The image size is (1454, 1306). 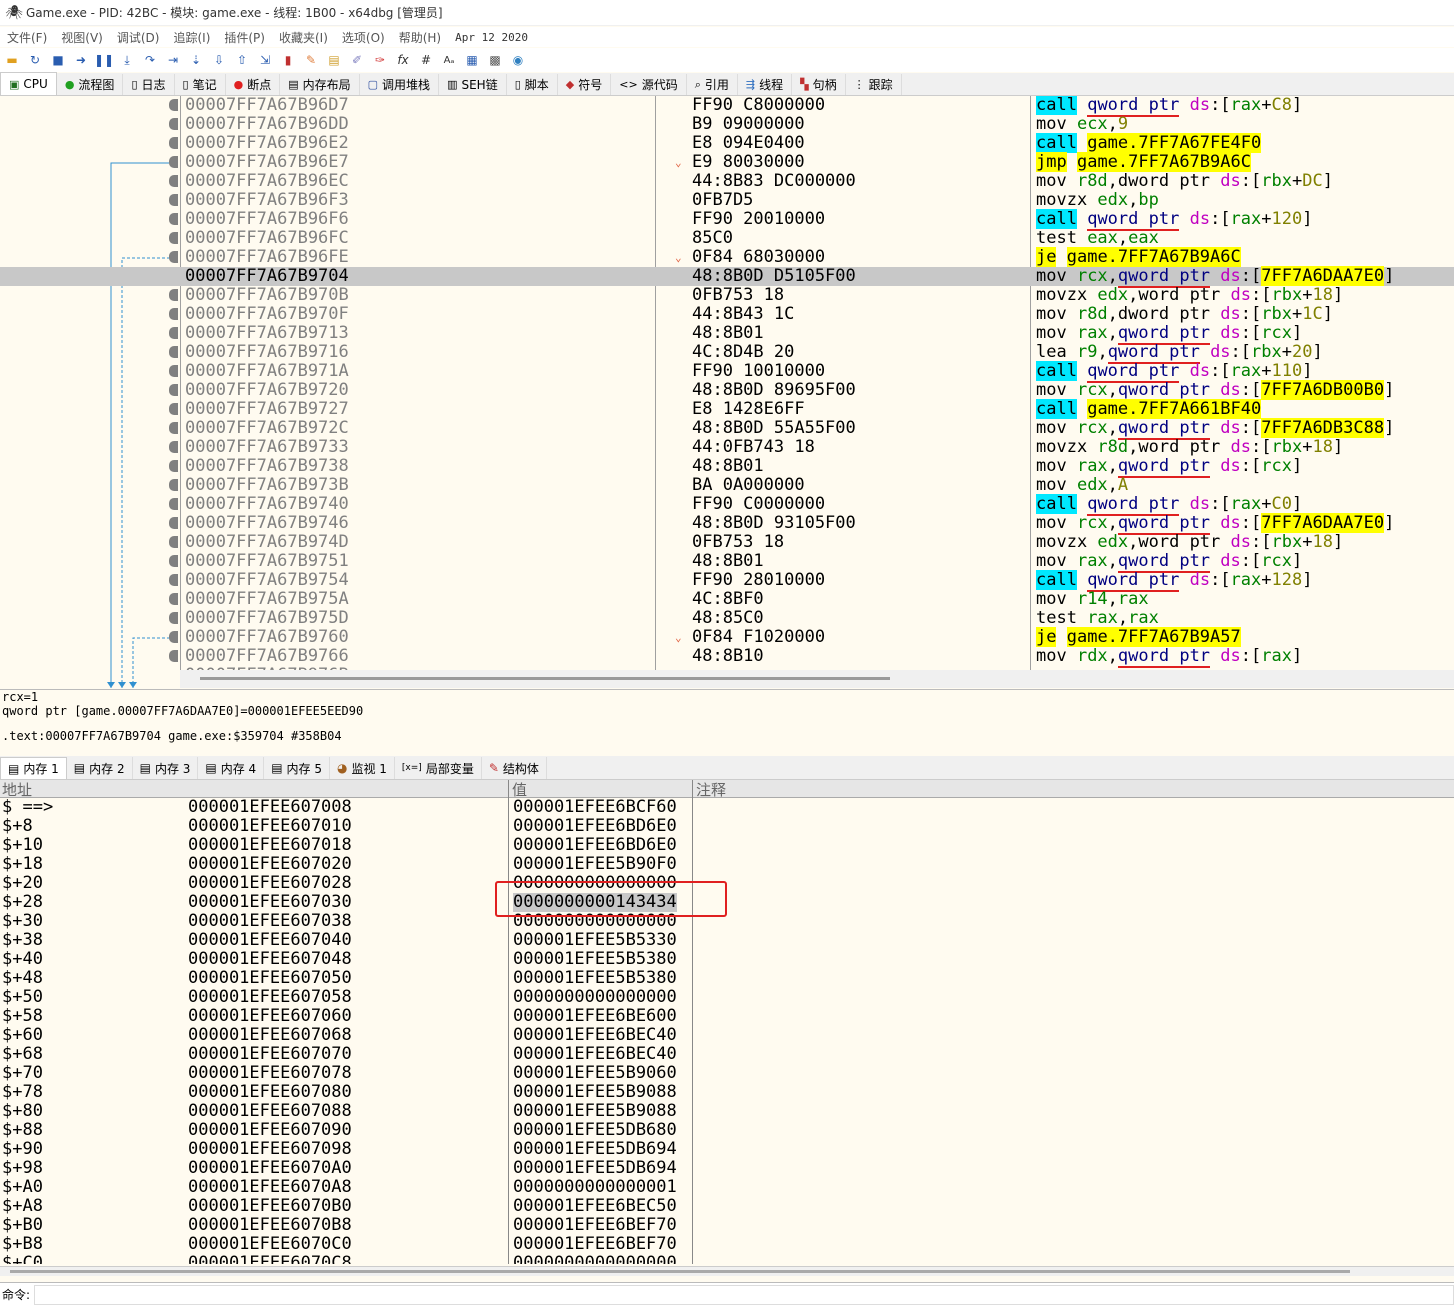 What do you see at coordinates (727, 618) in the screenshot?
I see `disasm-row: 00007FF7A67B975D 48:85C0 test rax,rax` at bounding box center [727, 618].